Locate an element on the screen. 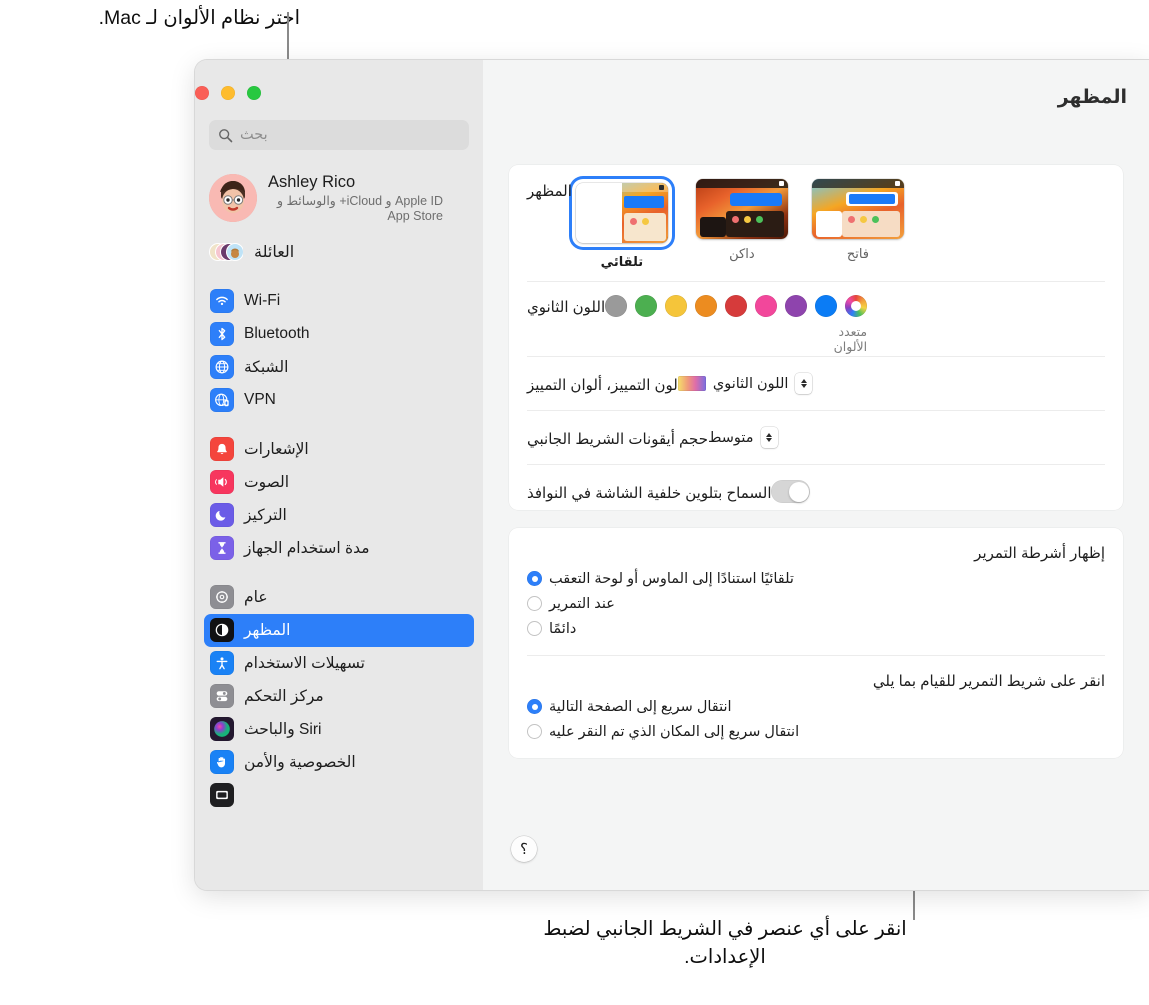 The height and width of the screenshot is (1005, 1149). sidebar-item-notifications: الإشعارات is located at coordinates (339, 449).